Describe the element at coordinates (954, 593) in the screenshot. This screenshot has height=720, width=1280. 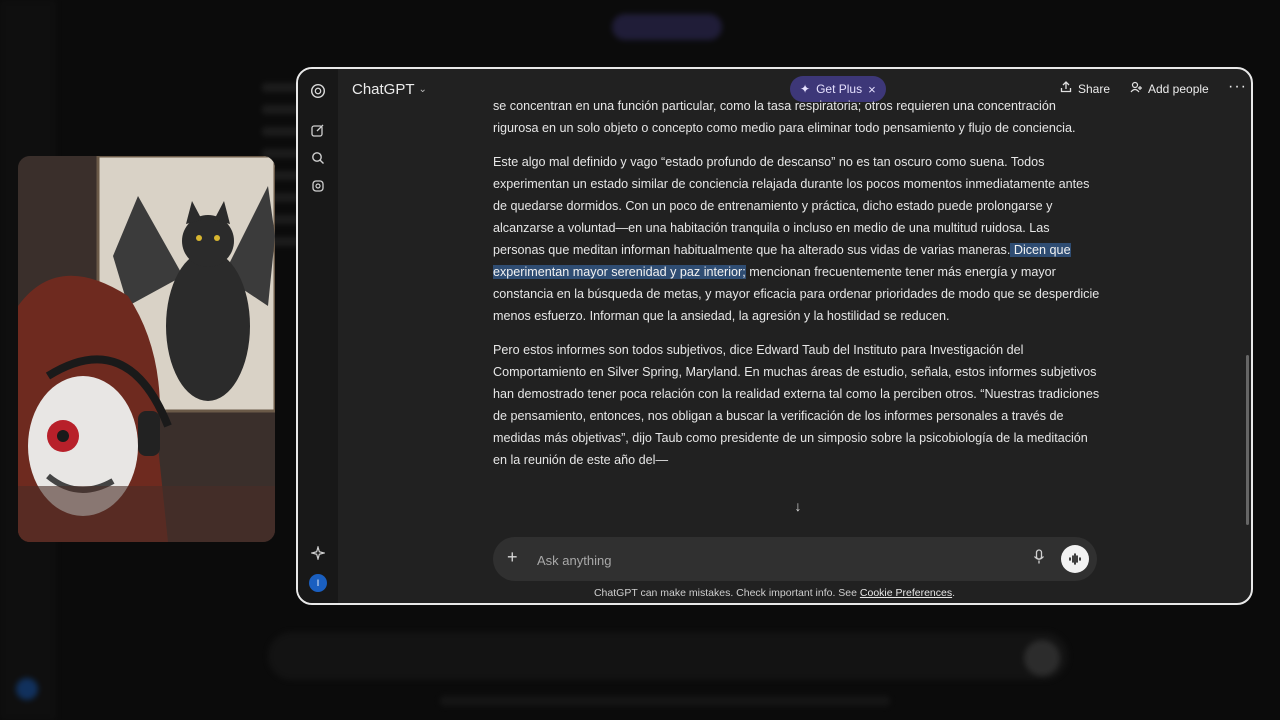
I see `disclaimer-end: .` at that location.